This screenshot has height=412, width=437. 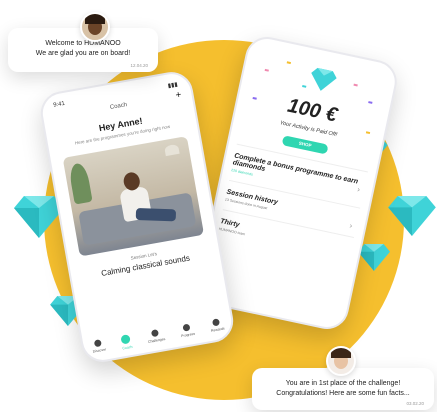 I want to click on message-date: 03.02.20, so click(x=415, y=403).